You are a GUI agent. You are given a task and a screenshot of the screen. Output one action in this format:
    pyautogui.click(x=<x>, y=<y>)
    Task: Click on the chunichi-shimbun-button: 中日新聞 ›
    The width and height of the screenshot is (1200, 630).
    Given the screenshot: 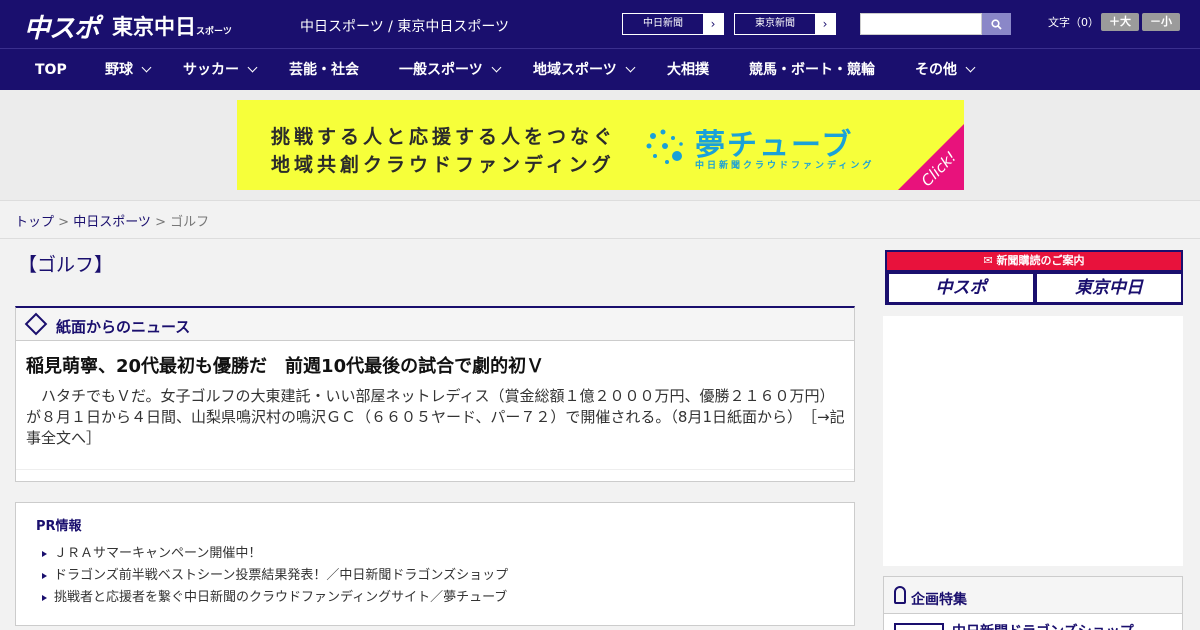 What is the action you would take?
    pyautogui.click(x=673, y=24)
    